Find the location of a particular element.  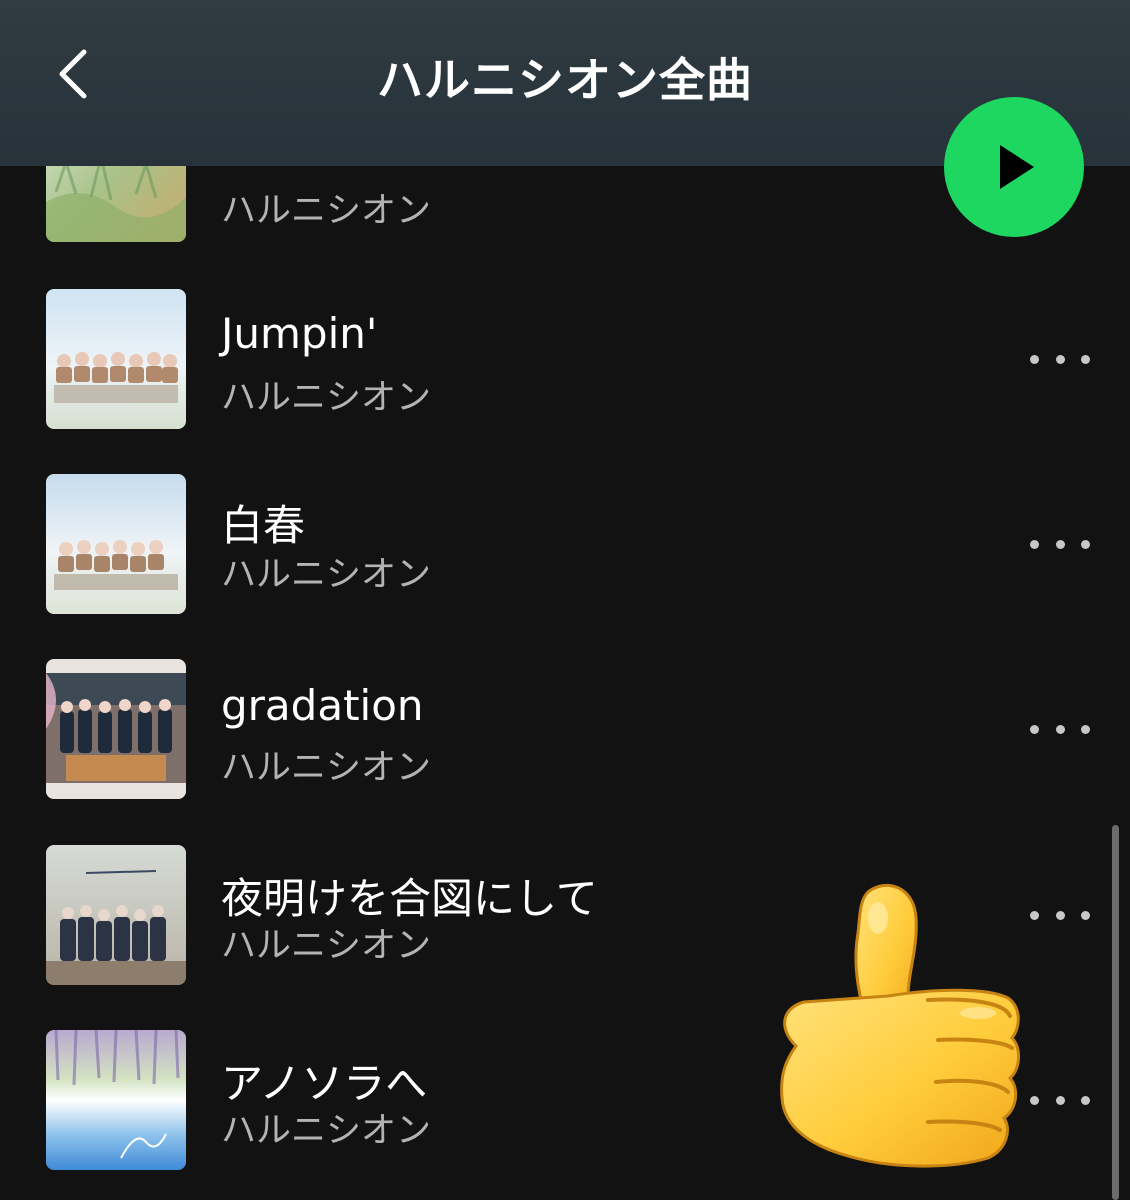

thumbs-up-emoji is located at coordinates (896, 1024).